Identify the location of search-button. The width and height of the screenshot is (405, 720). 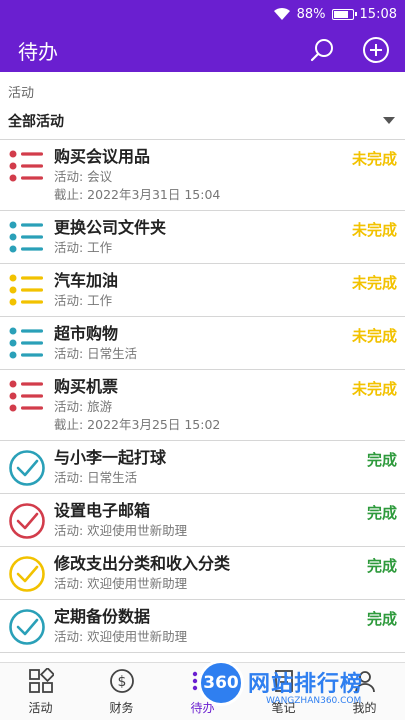
(322, 50).